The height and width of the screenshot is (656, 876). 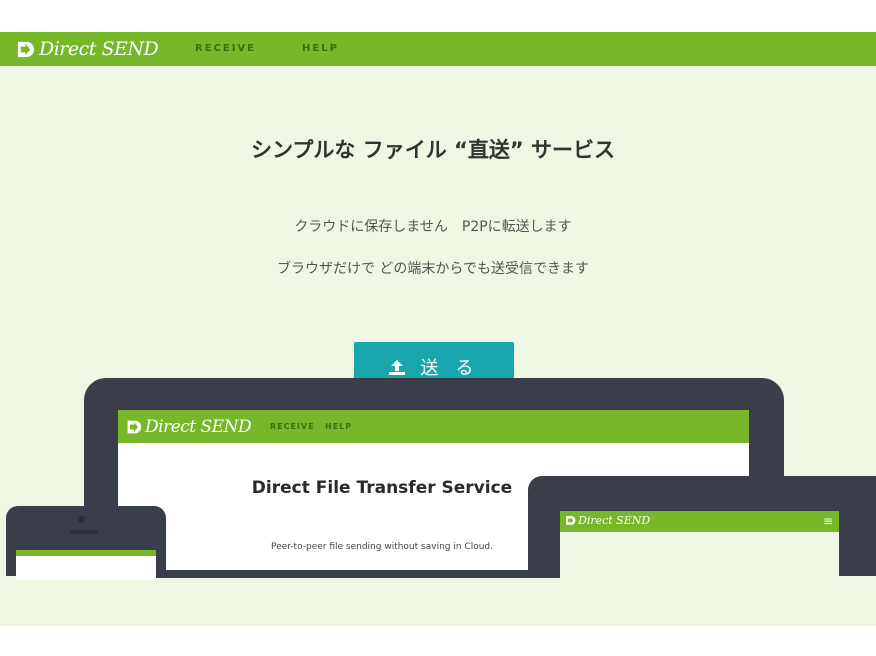 What do you see at coordinates (438, 49) in the screenshot?
I see `top-navbar: Direct SEND RECEIVE HELP` at bounding box center [438, 49].